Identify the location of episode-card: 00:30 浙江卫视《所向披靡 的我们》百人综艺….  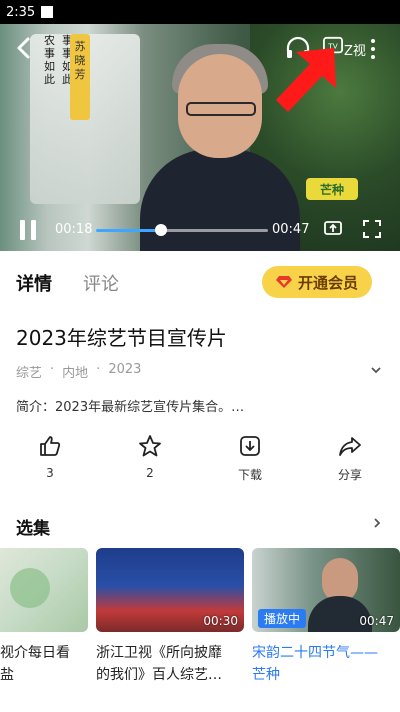
(170, 617).